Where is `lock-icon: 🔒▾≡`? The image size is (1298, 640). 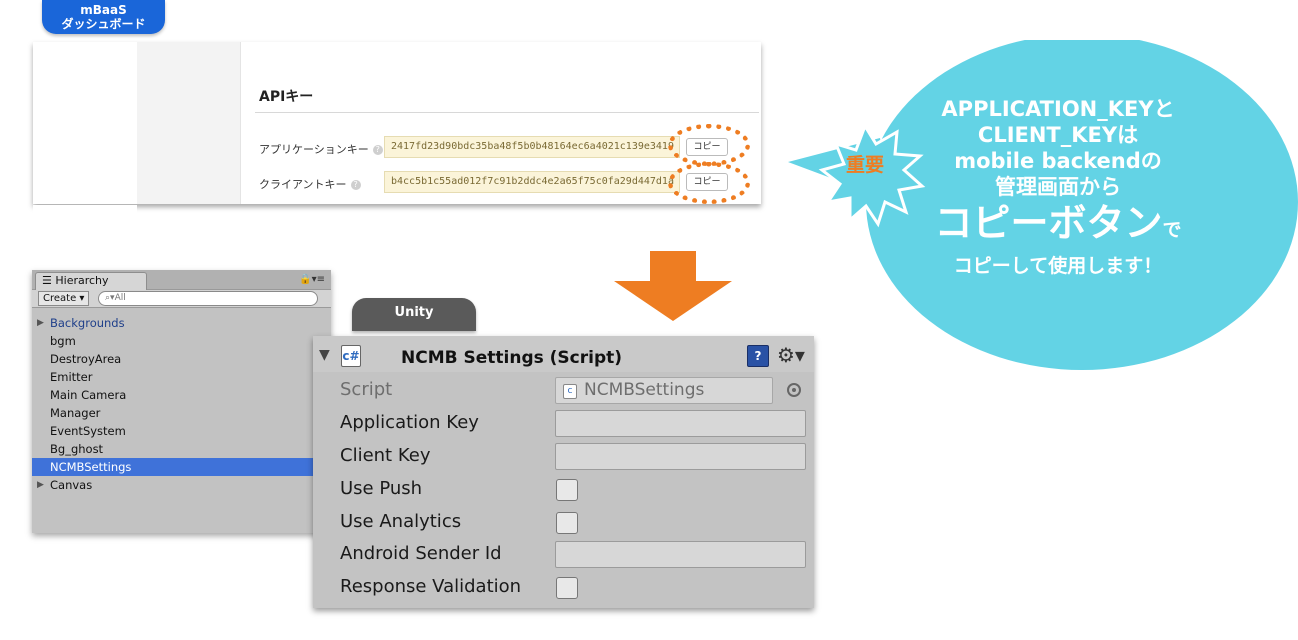 lock-icon: 🔒▾≡ is located at coordinates (312, 279).